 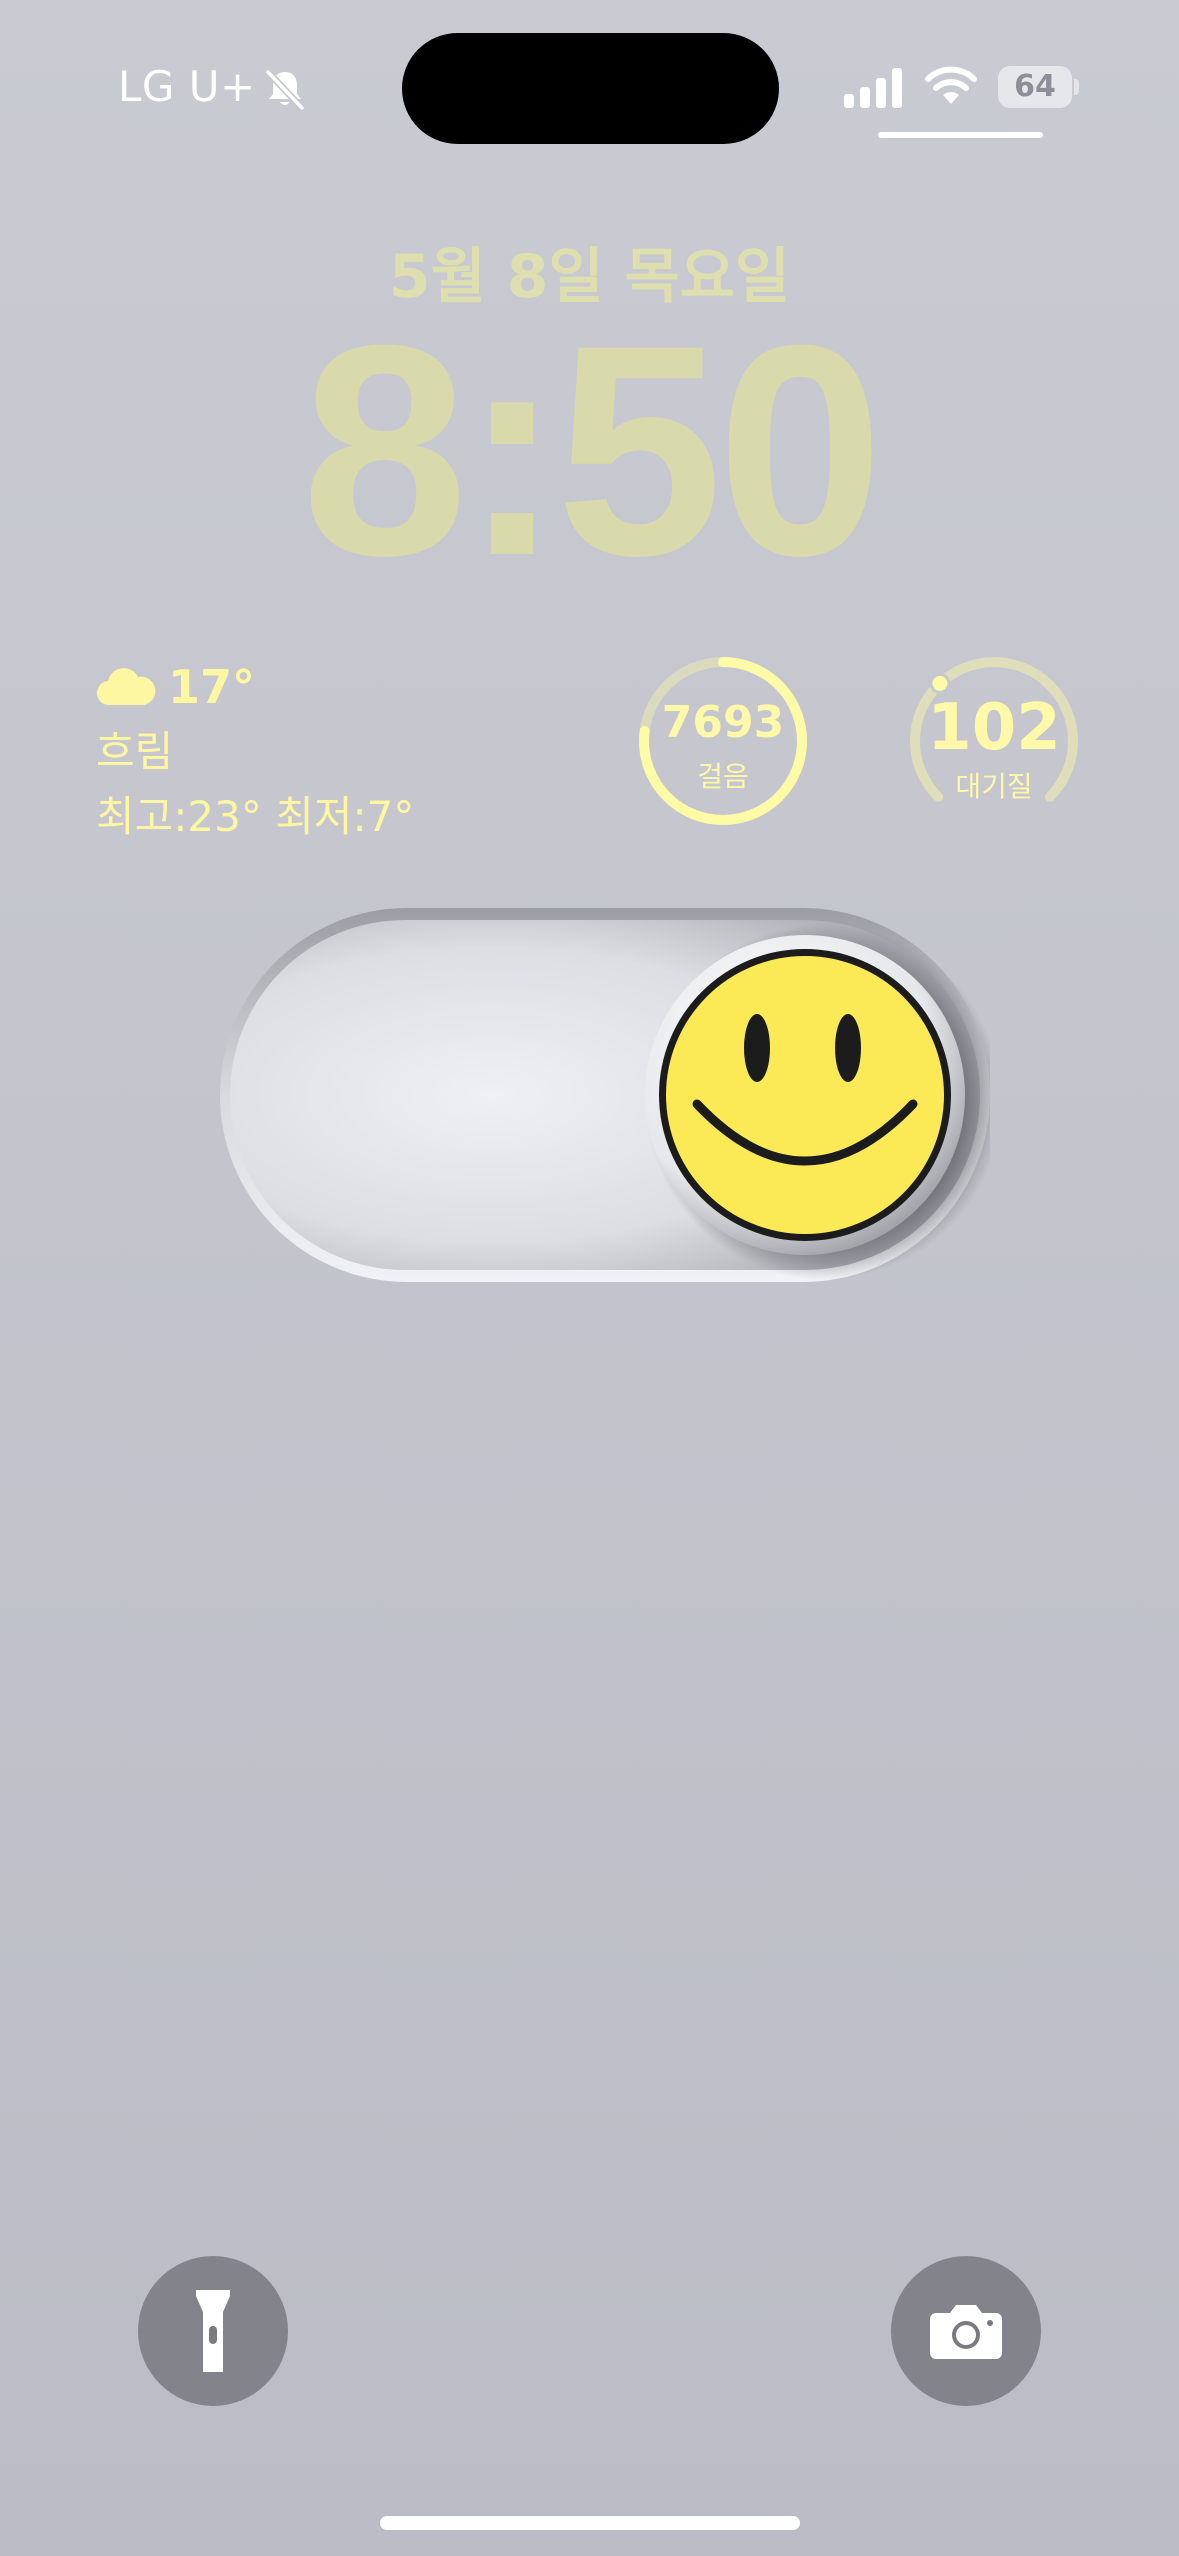 What do you see at coordinates (187, 86) in the screenshot?
I see `carrier-label: LG U+` at bounding box center [187, 86].